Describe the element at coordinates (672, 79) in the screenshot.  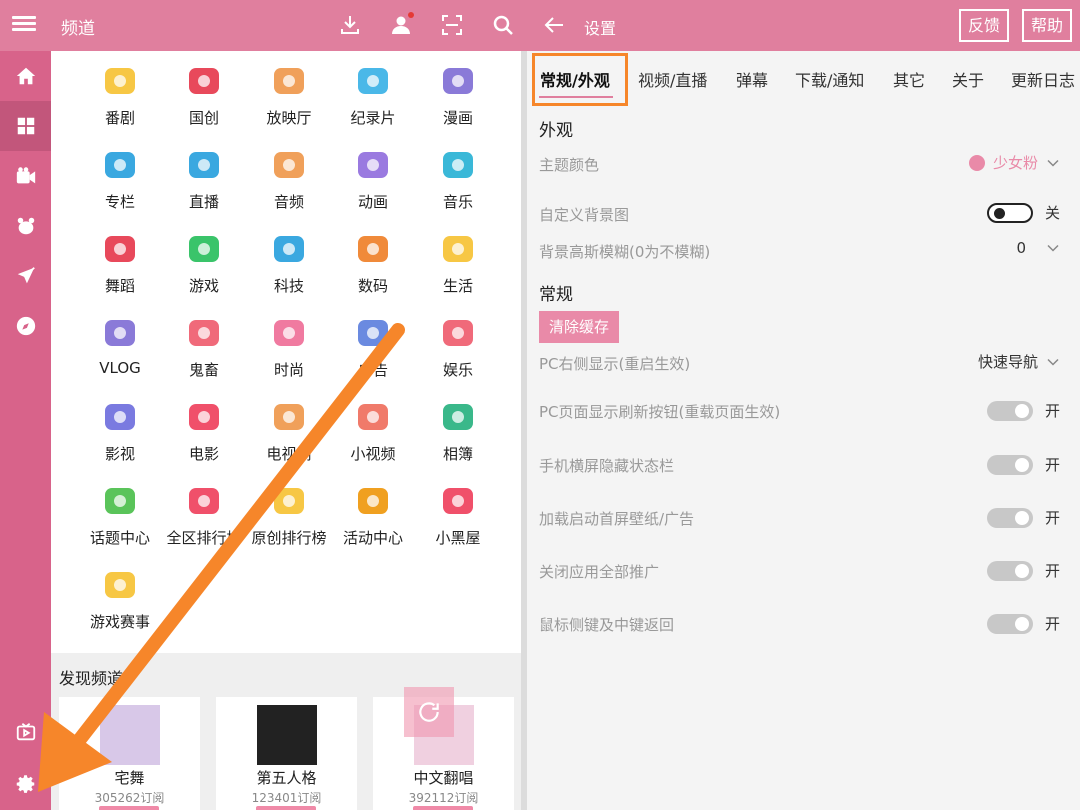
I see `tab-video-live: 视频/直播` at that location.